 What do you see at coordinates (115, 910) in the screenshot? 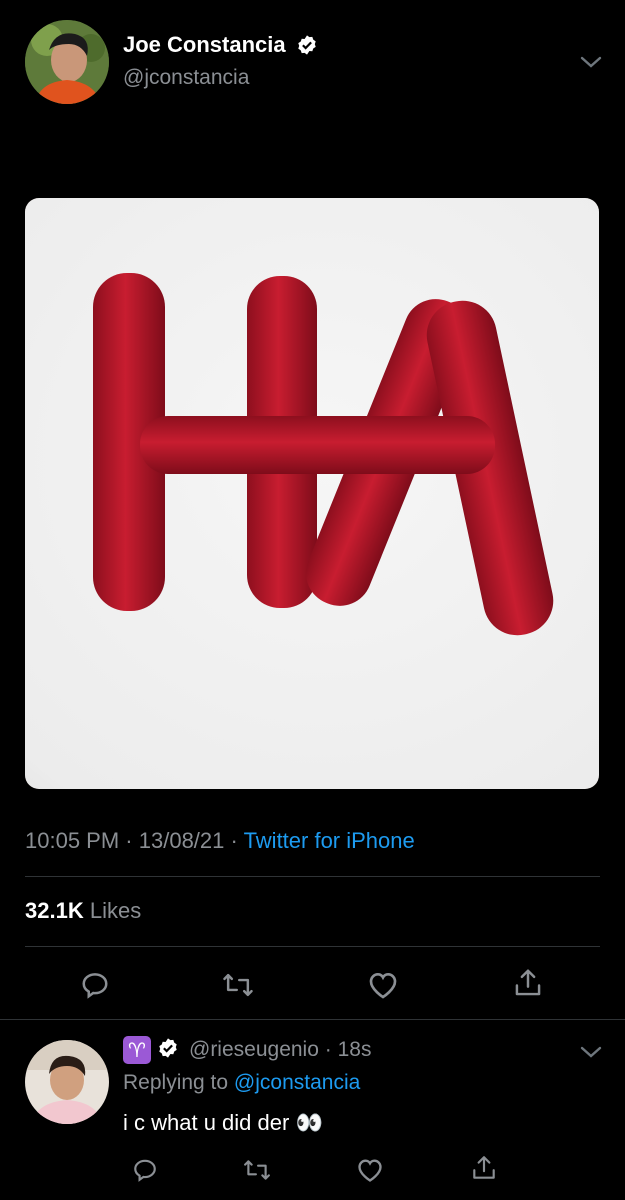
I see `likes-label: Likes` at bounding box center [115, 910].